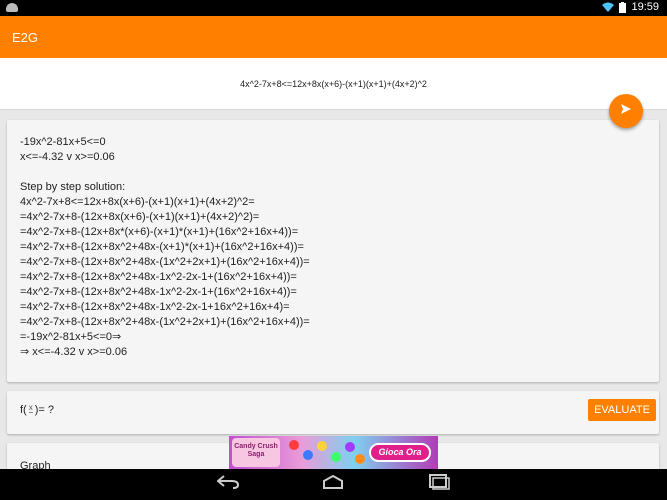 The image size is (667, 500). What do you see at coordinates (73, 187) in the screenshot?
I see `solution-line: Step by step solution:` at bounding box center [73, 187].